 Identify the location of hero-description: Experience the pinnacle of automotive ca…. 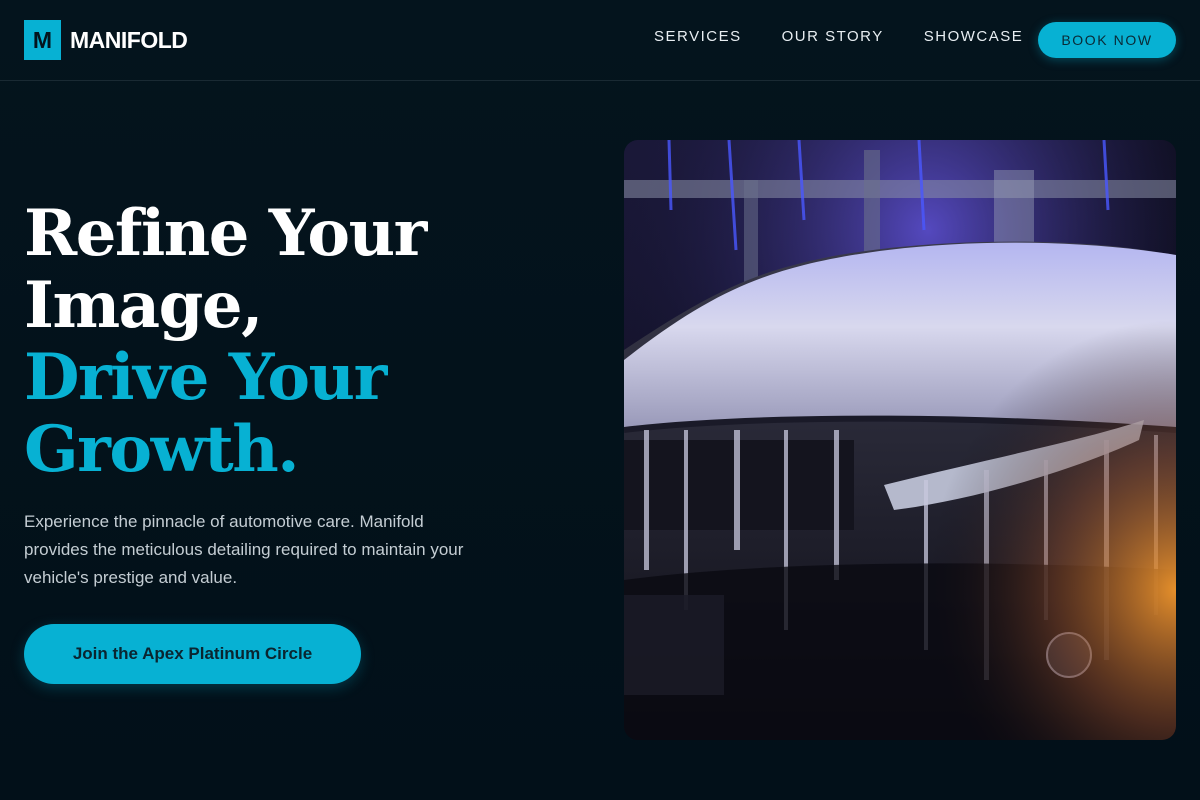
(244, 549).